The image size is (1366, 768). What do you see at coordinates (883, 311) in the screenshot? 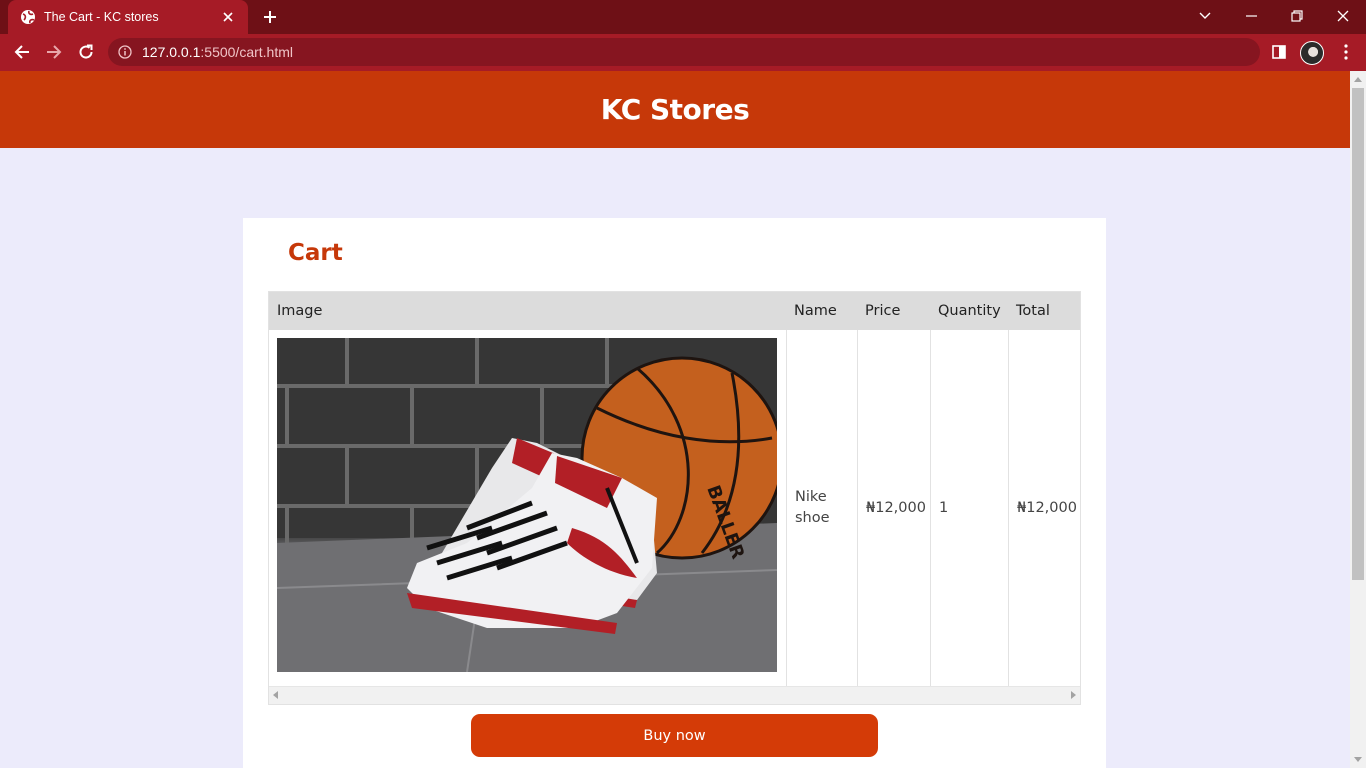
I see `column-header-price: Price` at bounding box center [883, 311].